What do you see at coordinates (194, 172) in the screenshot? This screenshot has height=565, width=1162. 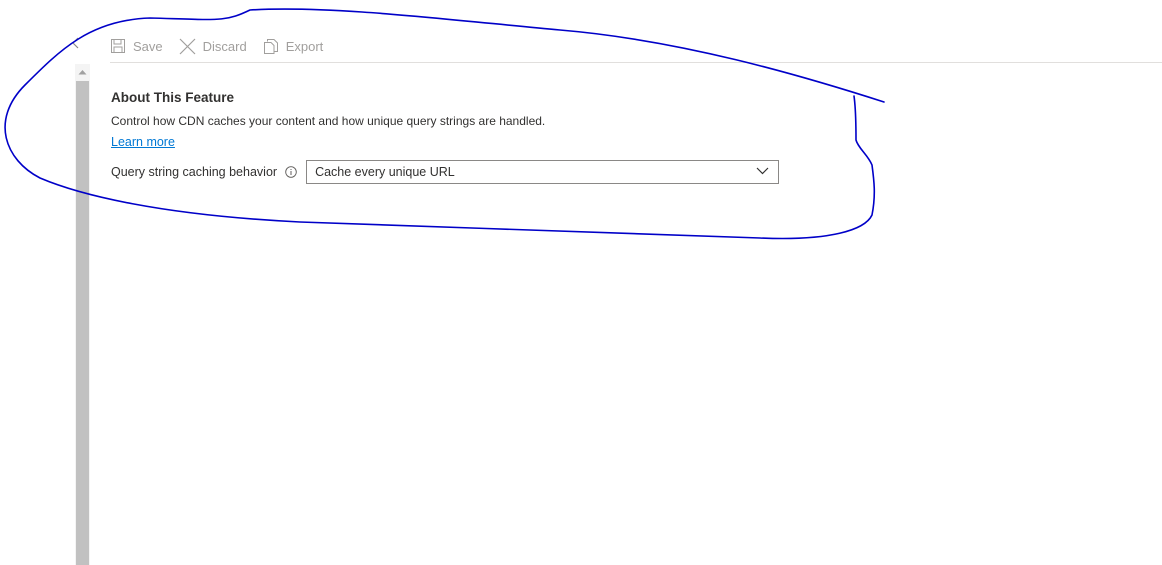 I see `query-string-caching-label: Query string caching behavior` at bounding box center [194, 172].